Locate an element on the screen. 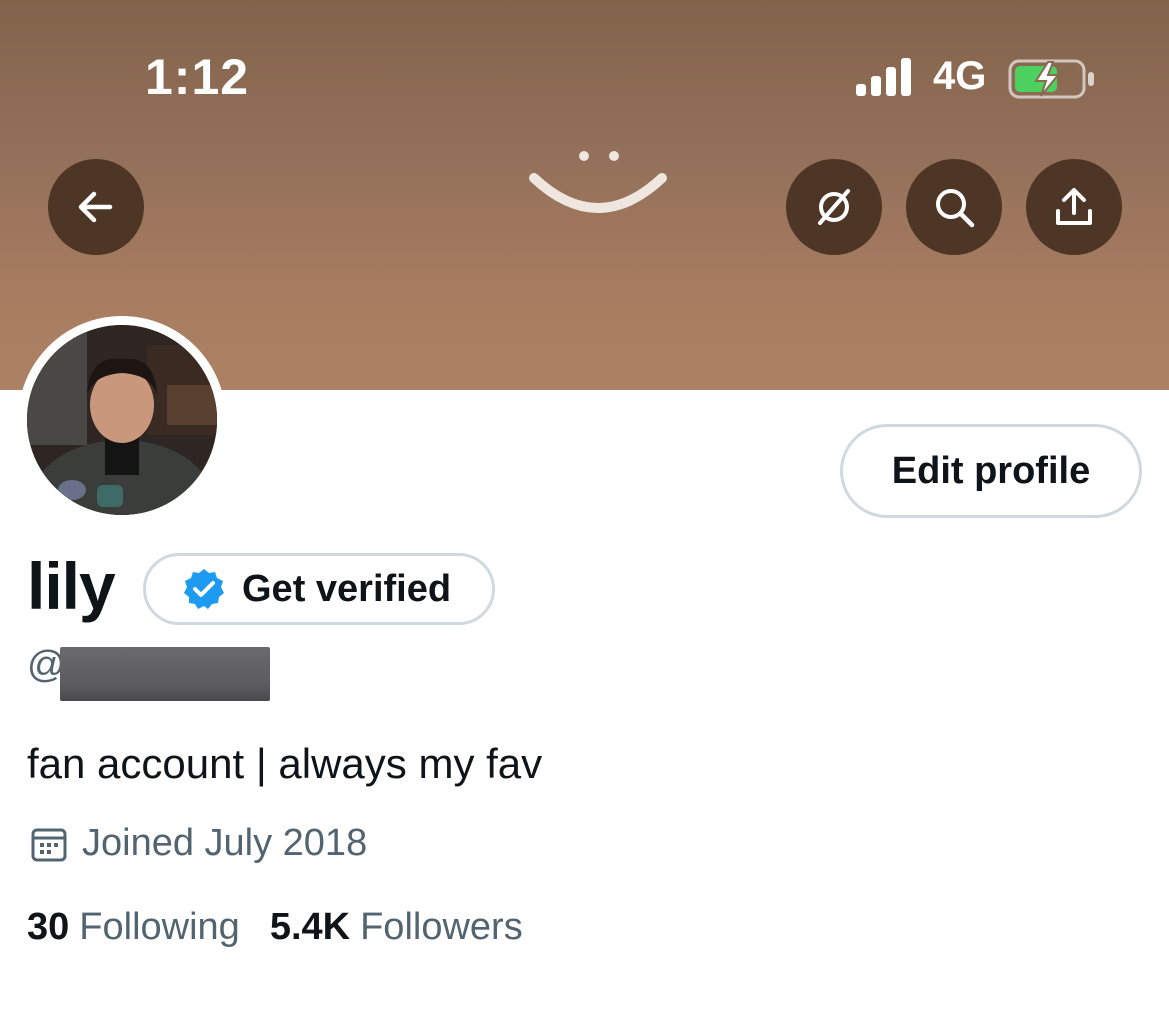 Image resolution: width=1169 pixels, height=1026 pixels. calendar-icon is located at coordinates (49, 844).